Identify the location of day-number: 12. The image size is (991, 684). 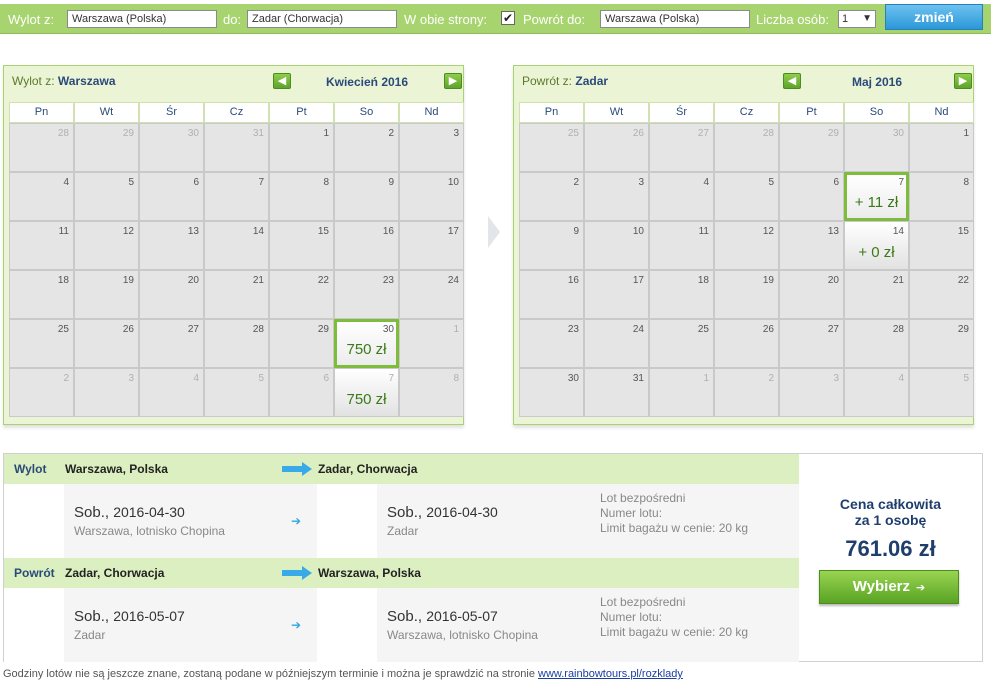
(128, 231).